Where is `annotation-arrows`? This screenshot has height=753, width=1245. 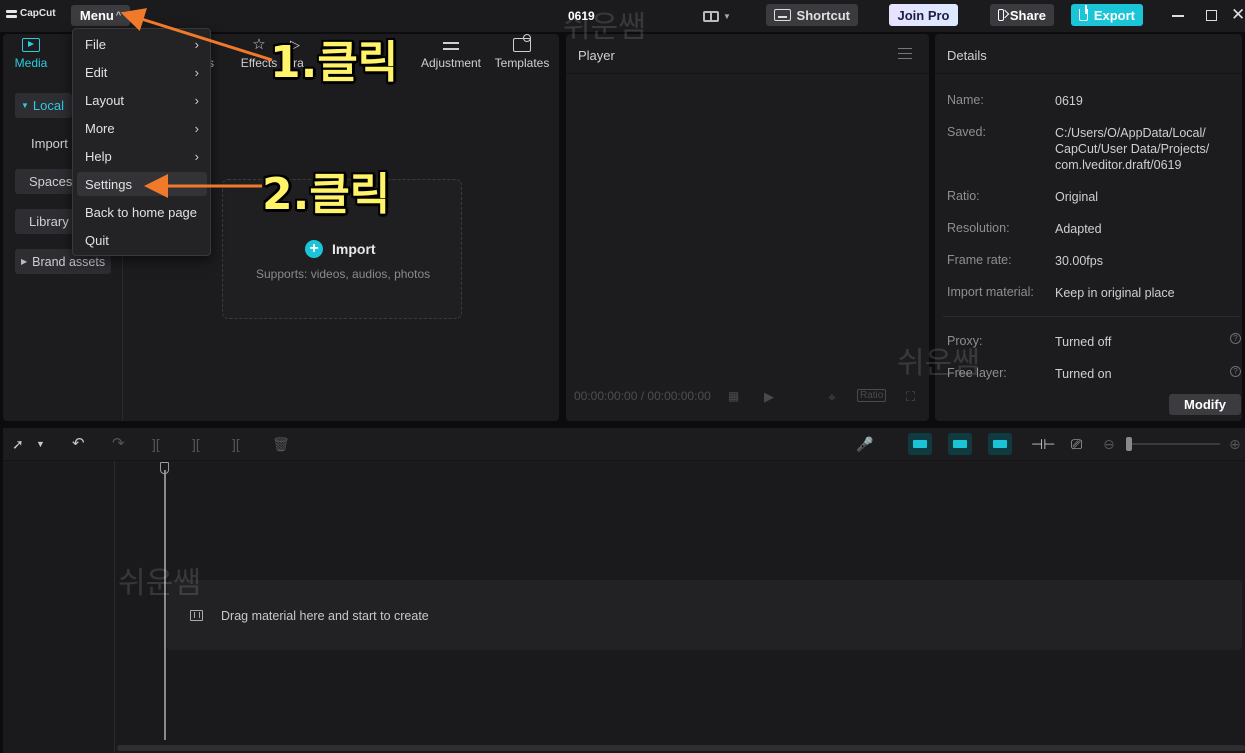
annotation-arrows is located at coordinates (196, 103).